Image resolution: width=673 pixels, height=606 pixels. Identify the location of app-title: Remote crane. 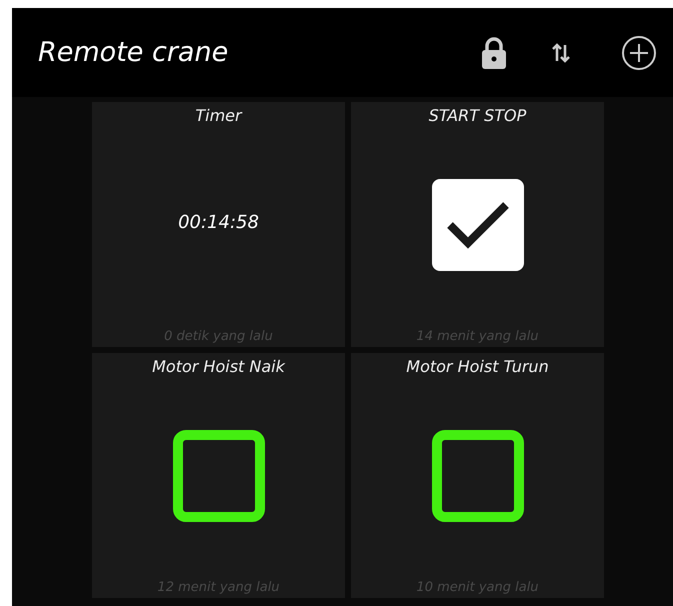
(134, 52).